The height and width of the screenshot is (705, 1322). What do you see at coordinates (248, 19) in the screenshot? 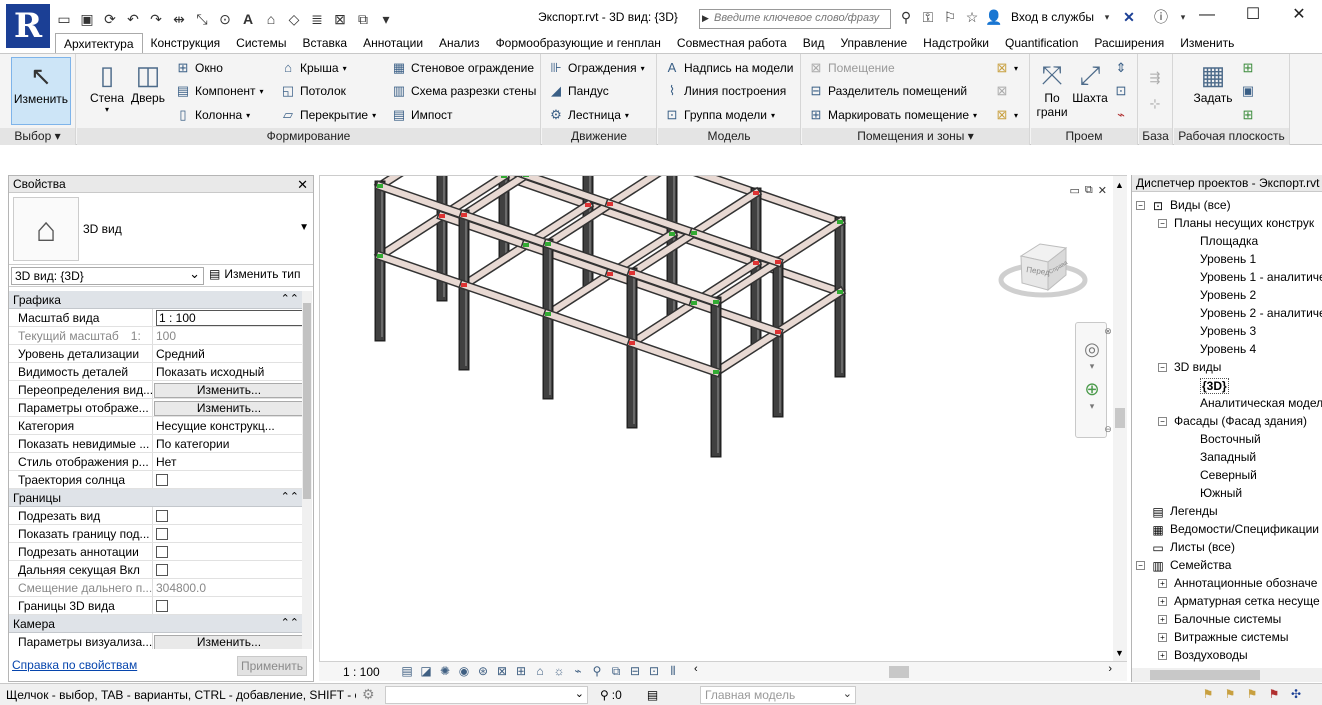
I see `text-icon: A` at bounding box center [248, 19].